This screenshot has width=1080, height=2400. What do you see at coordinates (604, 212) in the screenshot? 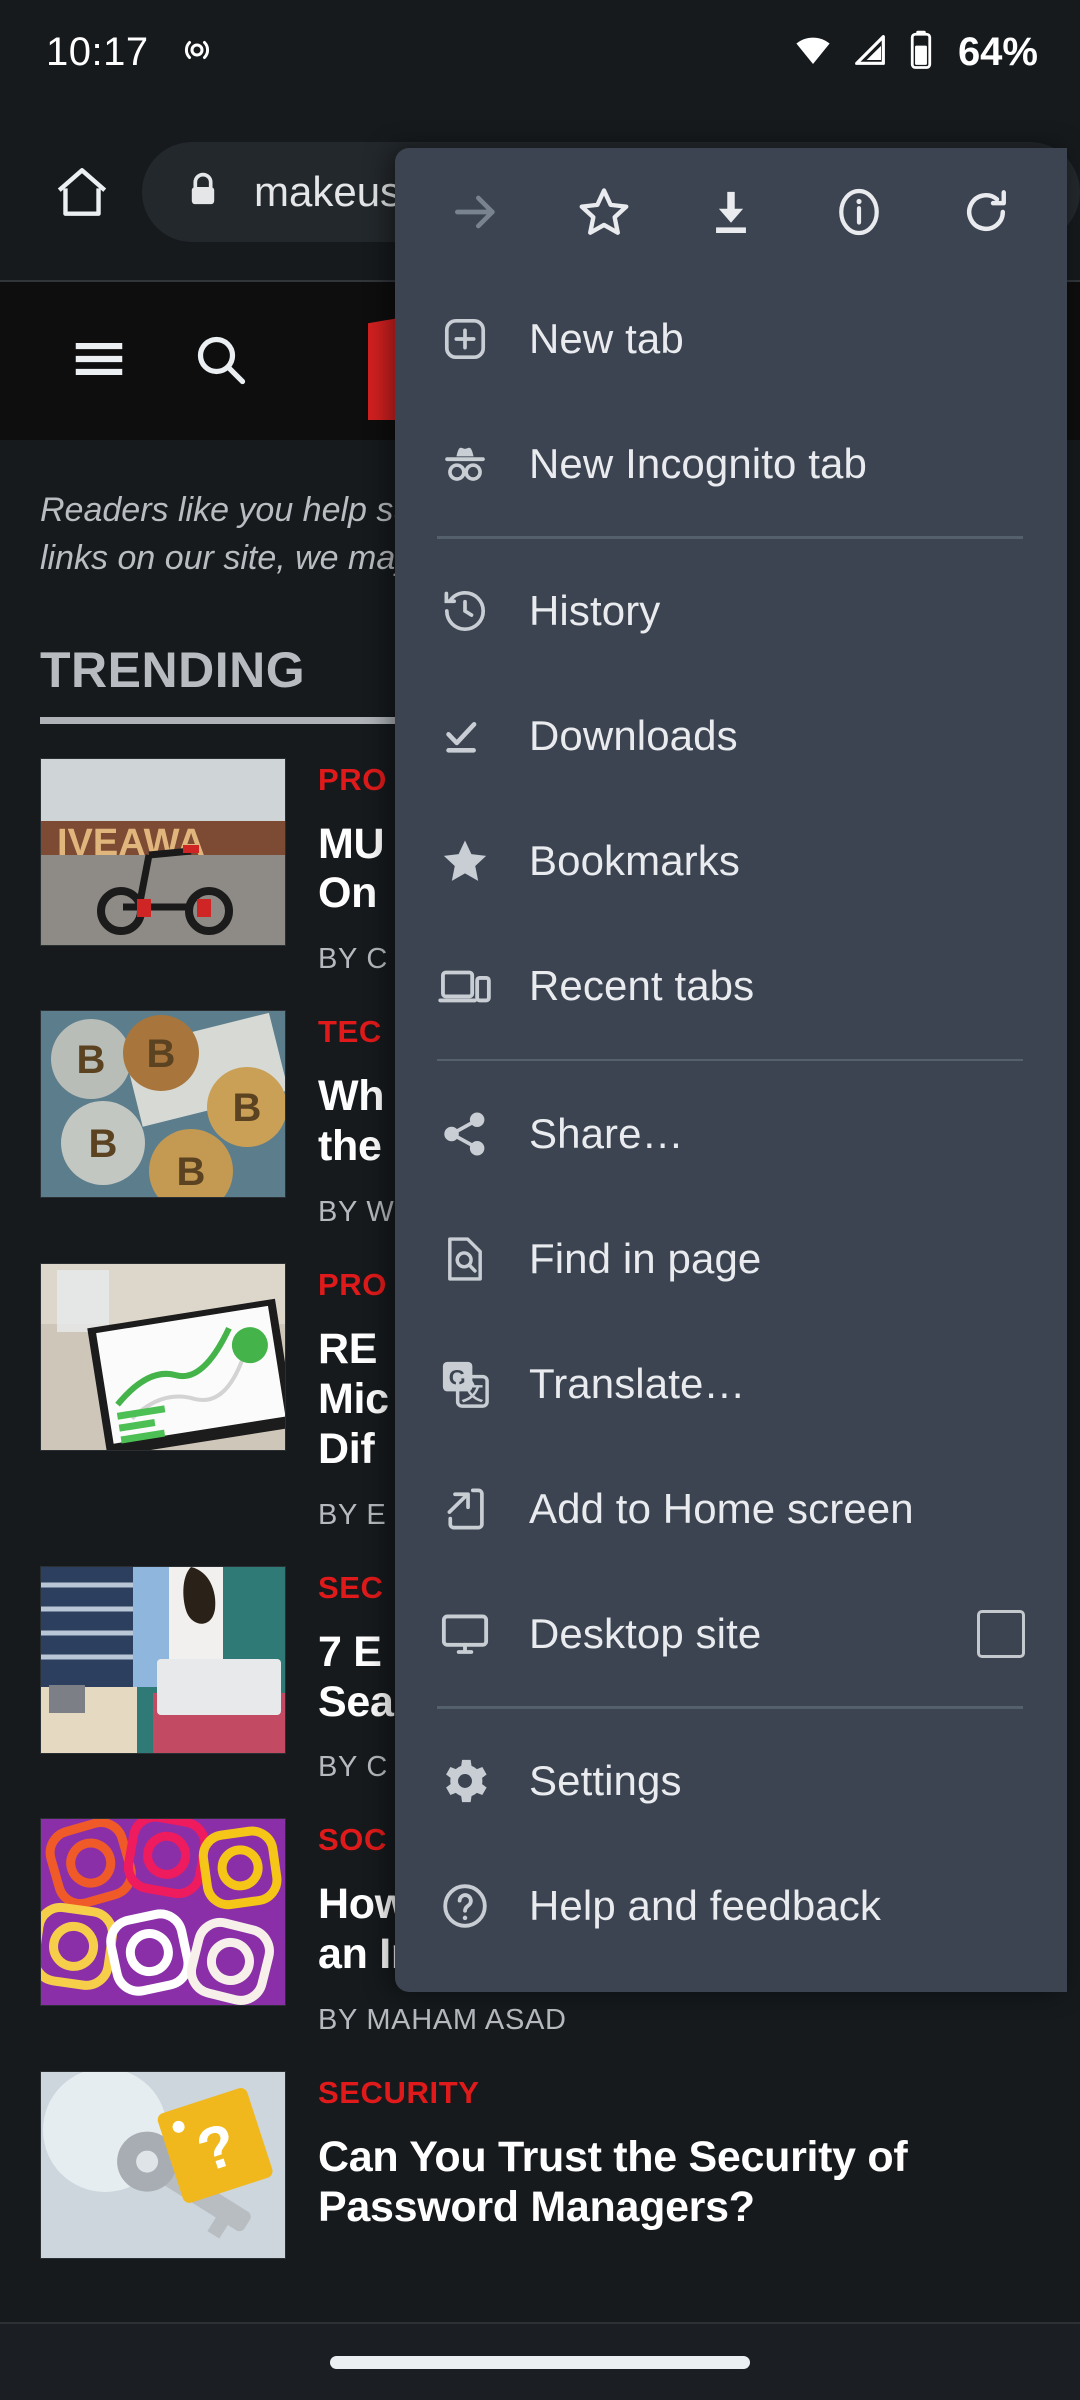
I see `star-outline-icon` at bounding box center [604, 212].